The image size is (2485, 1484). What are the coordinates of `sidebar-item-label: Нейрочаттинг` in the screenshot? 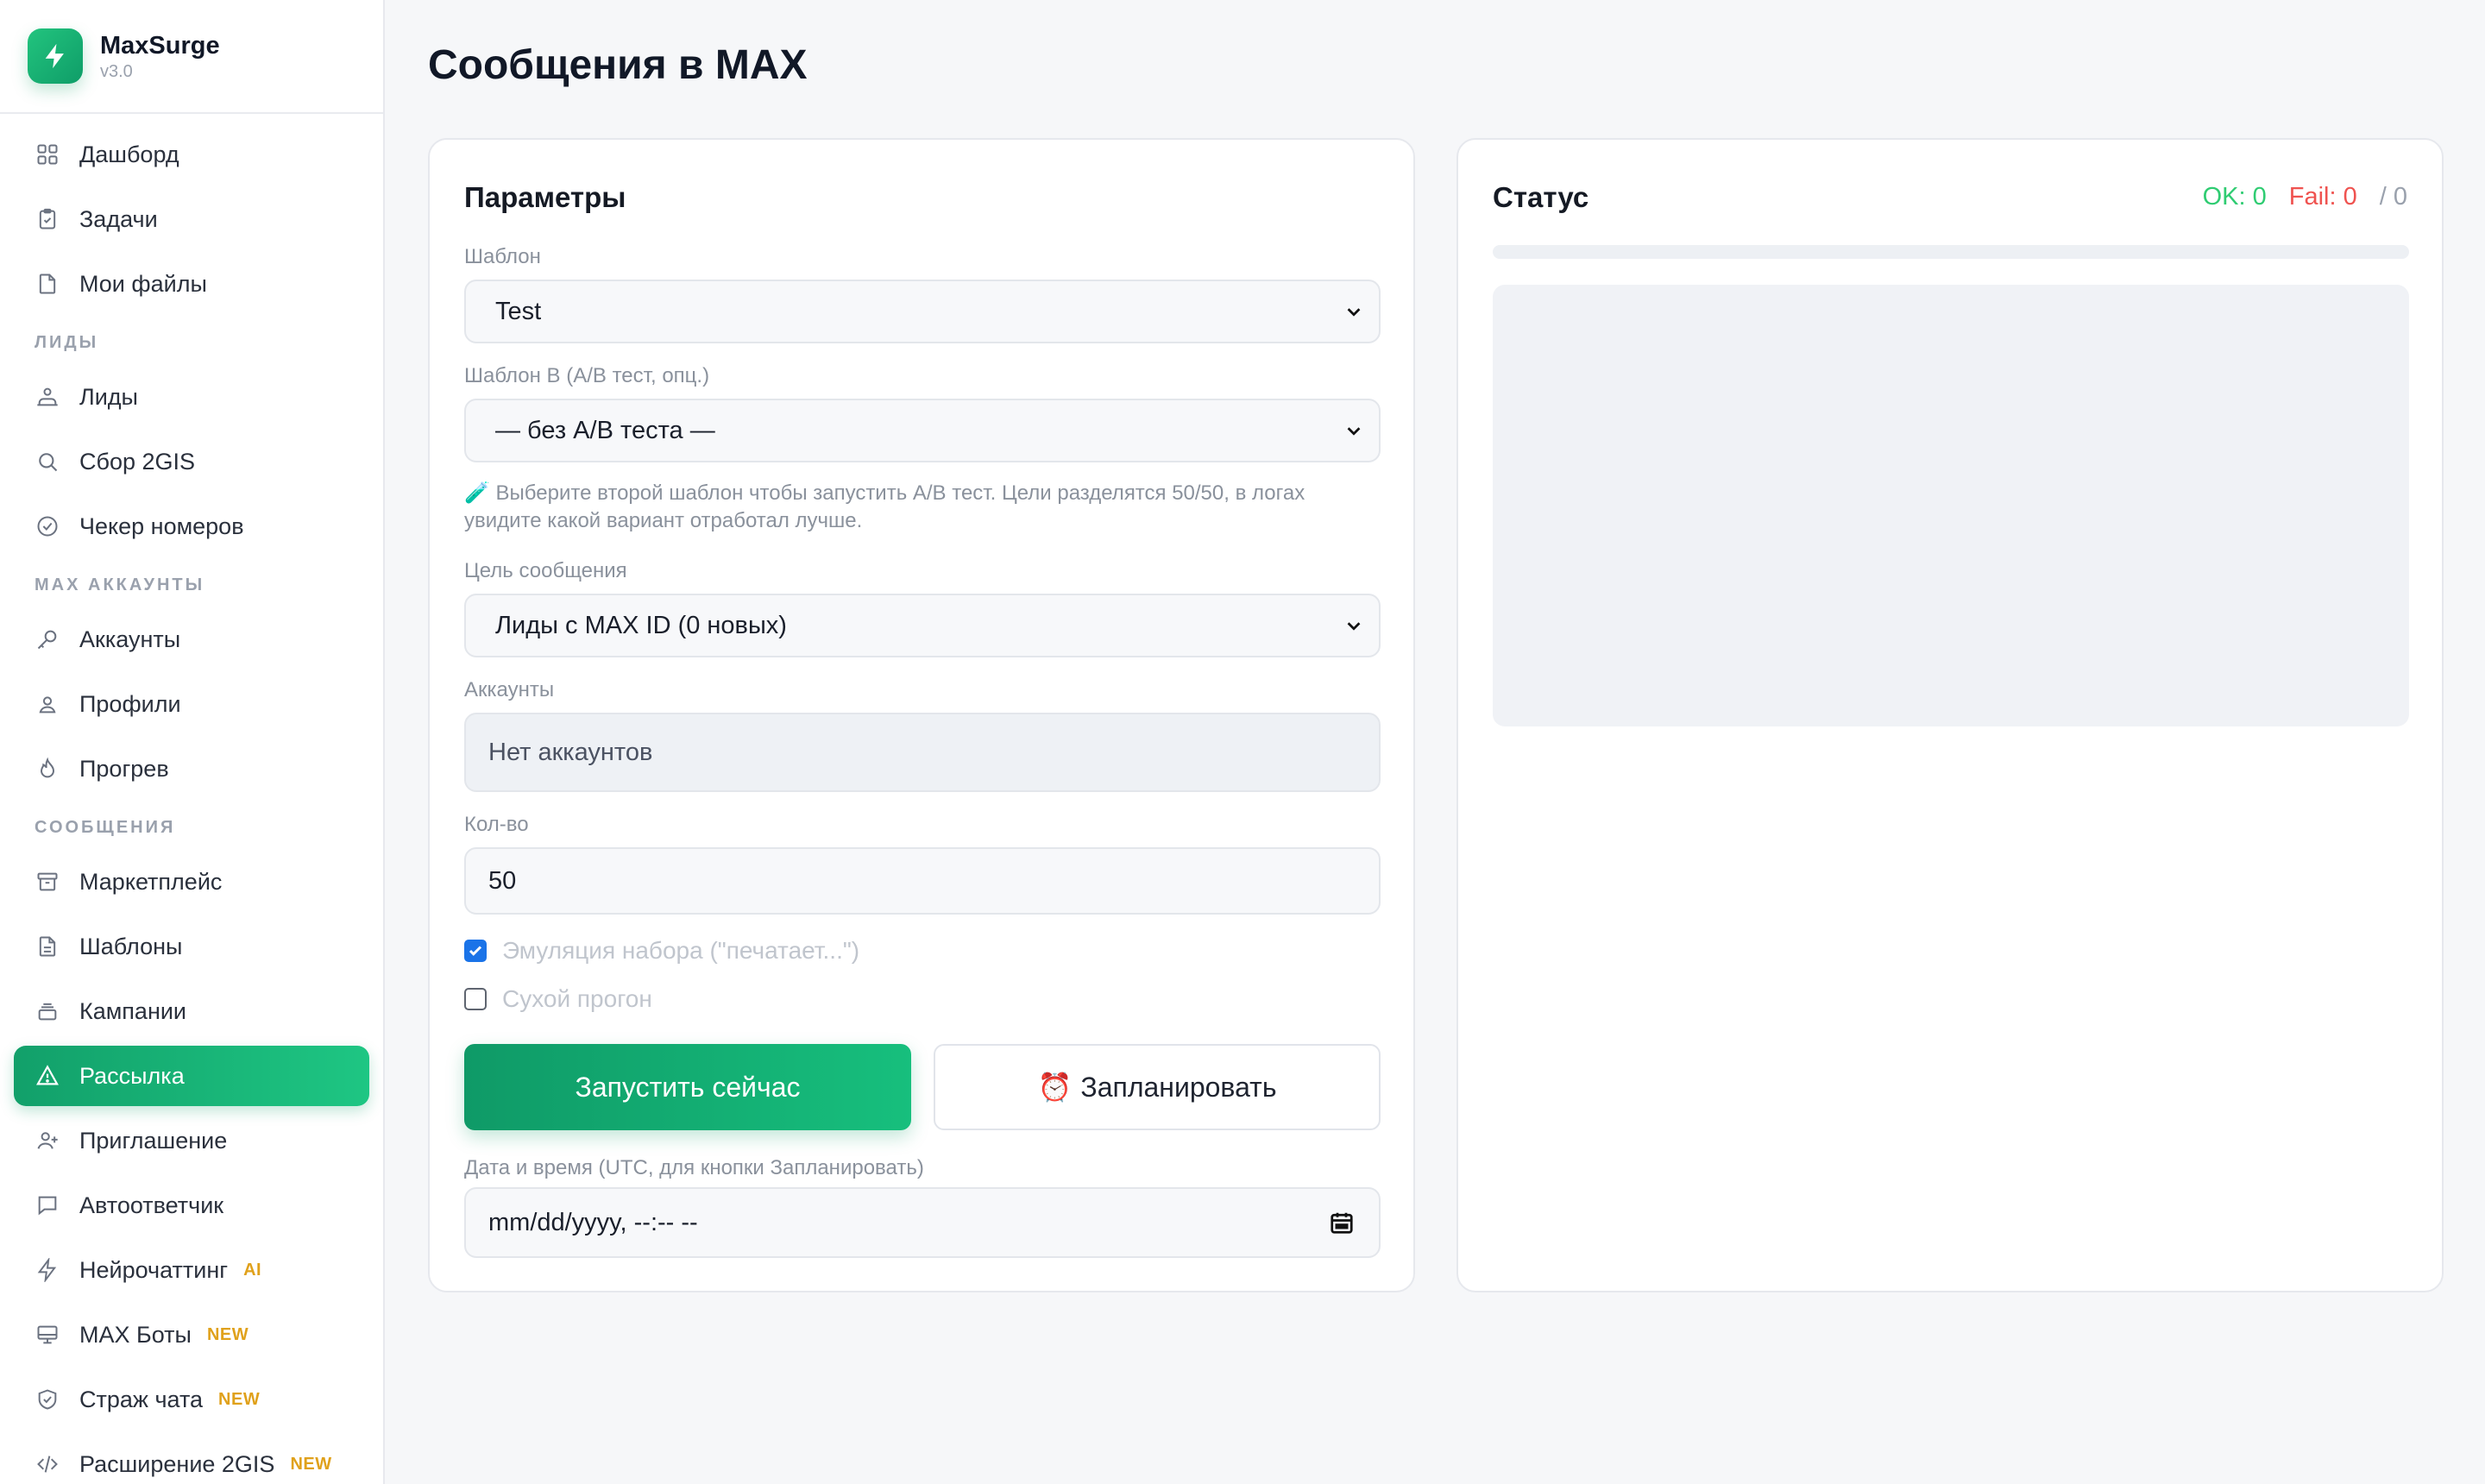 It's located at (154, 1269).